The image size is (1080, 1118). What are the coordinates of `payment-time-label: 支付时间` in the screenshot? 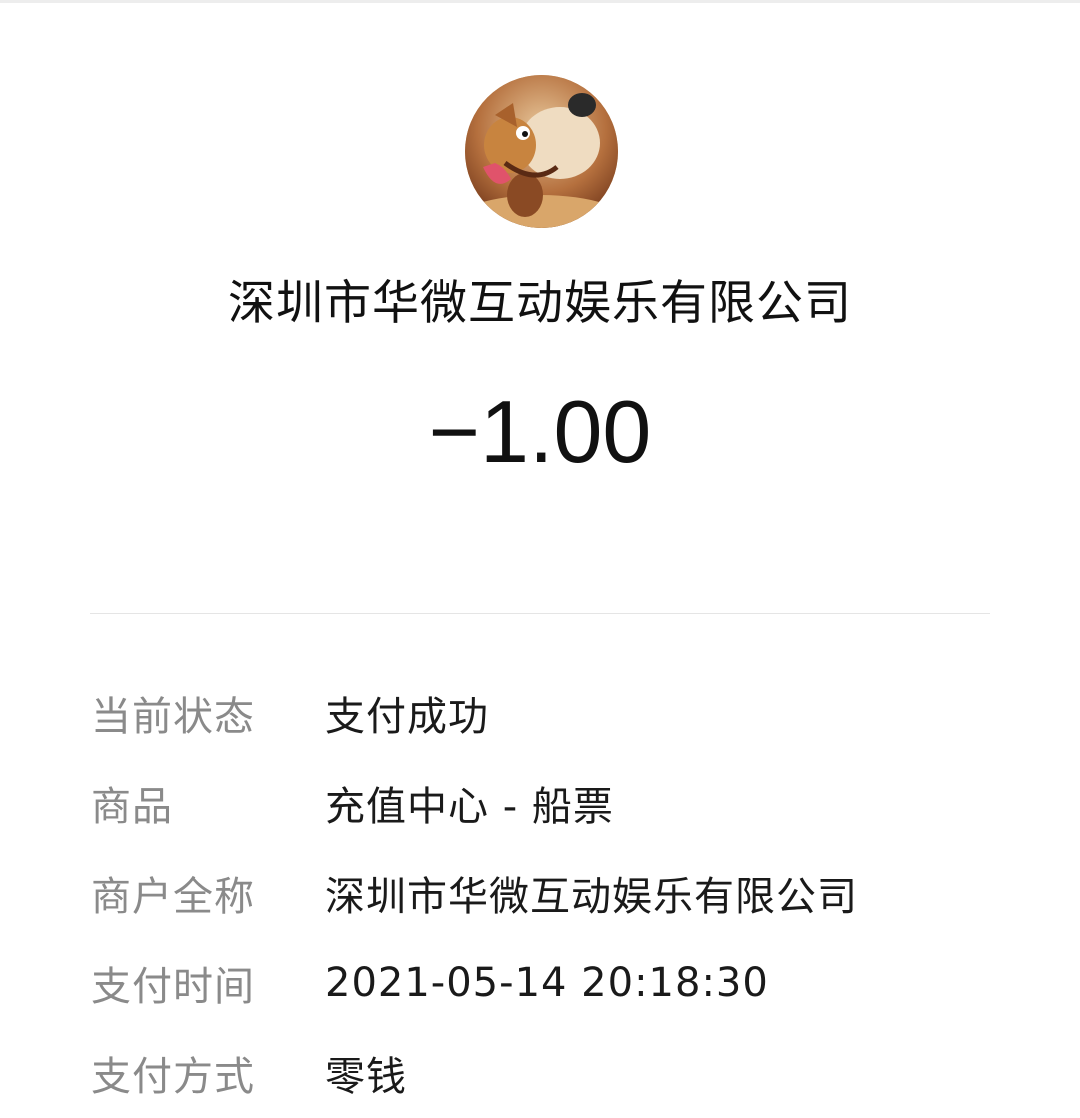 It's located at (173, 987).